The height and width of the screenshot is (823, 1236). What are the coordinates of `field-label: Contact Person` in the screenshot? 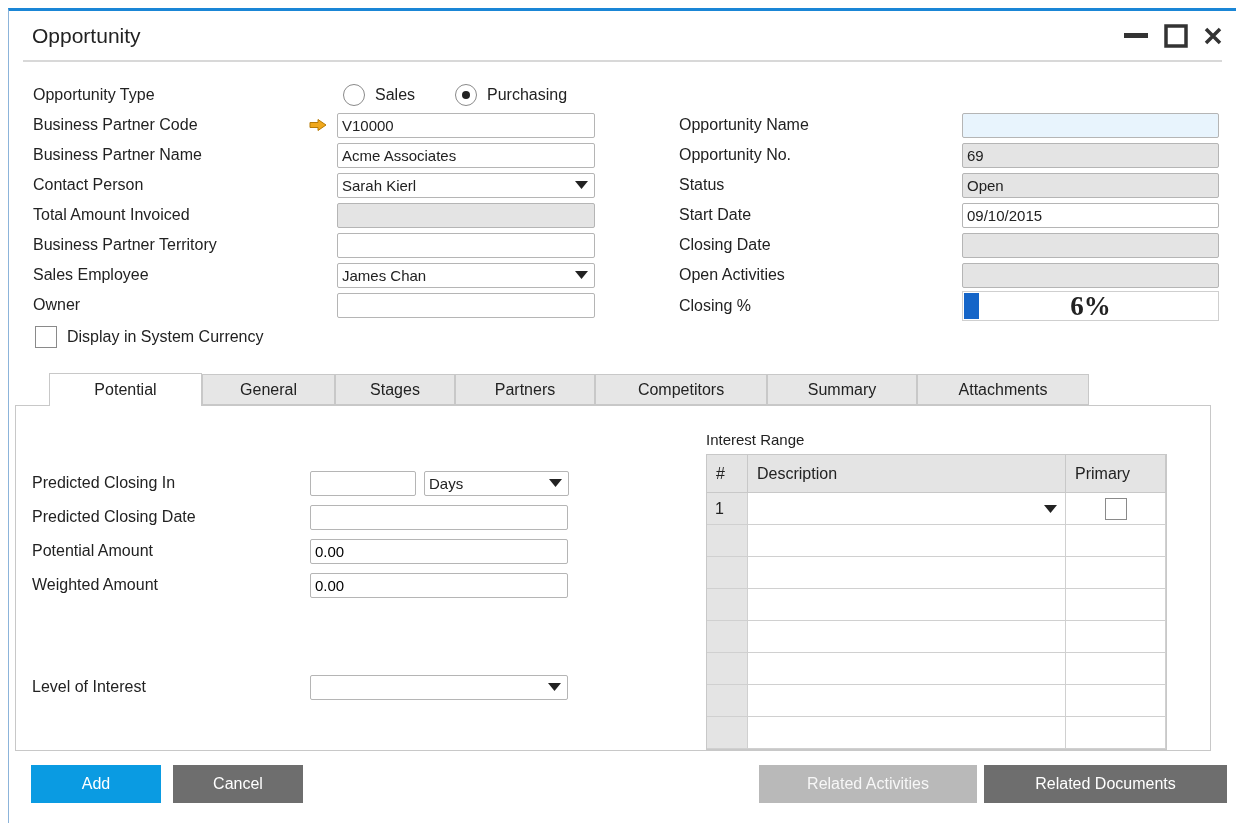 It's located at (89, 185).